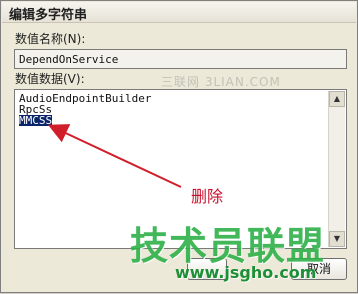  Describe the element at coordinates (337, 239) in the screenshot. I see `scroll-down-arrow-icon: ▼` at that location.